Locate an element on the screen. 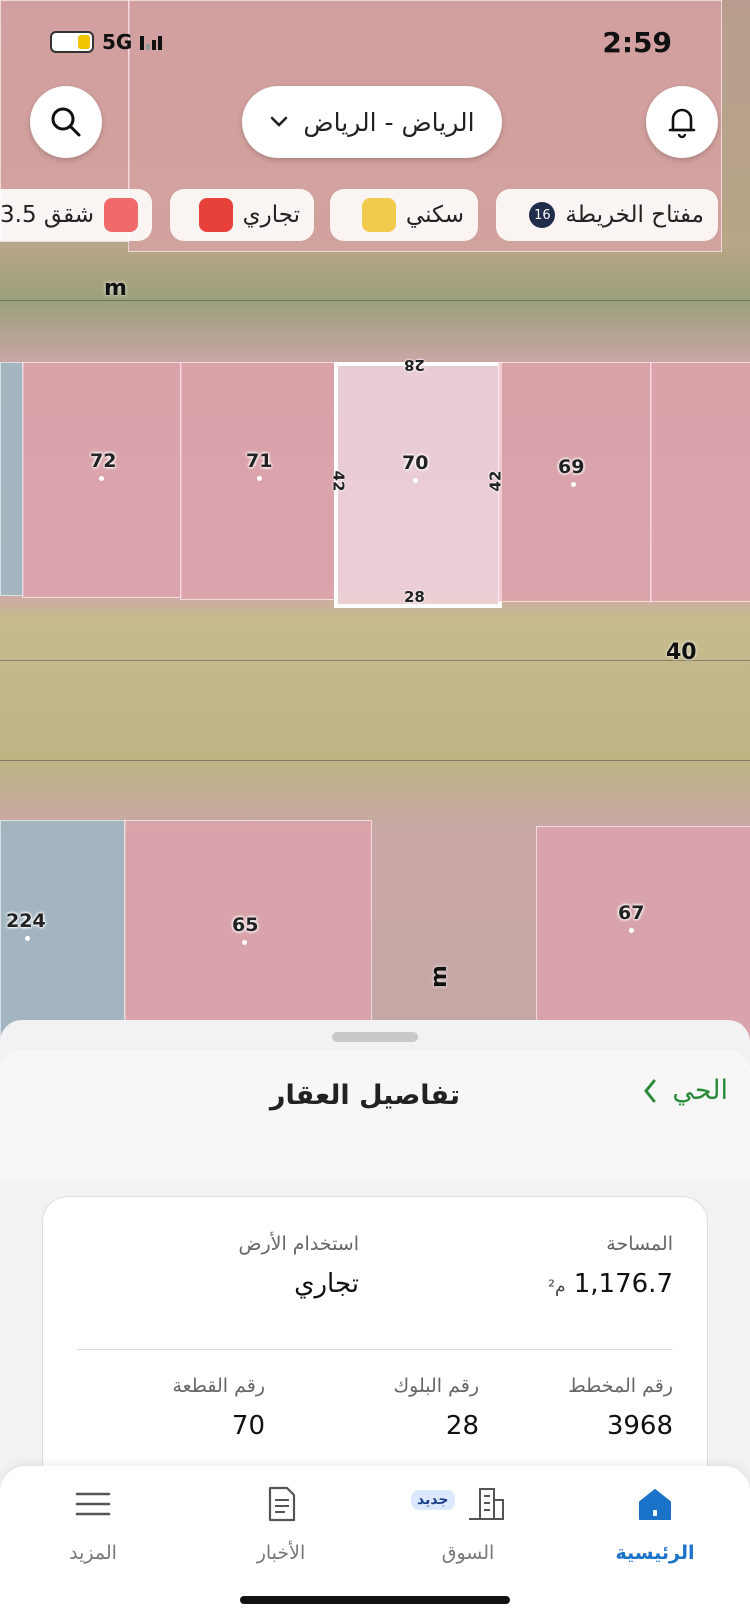  tab-home: الرئيسية is located at coordinates (655, 1522).